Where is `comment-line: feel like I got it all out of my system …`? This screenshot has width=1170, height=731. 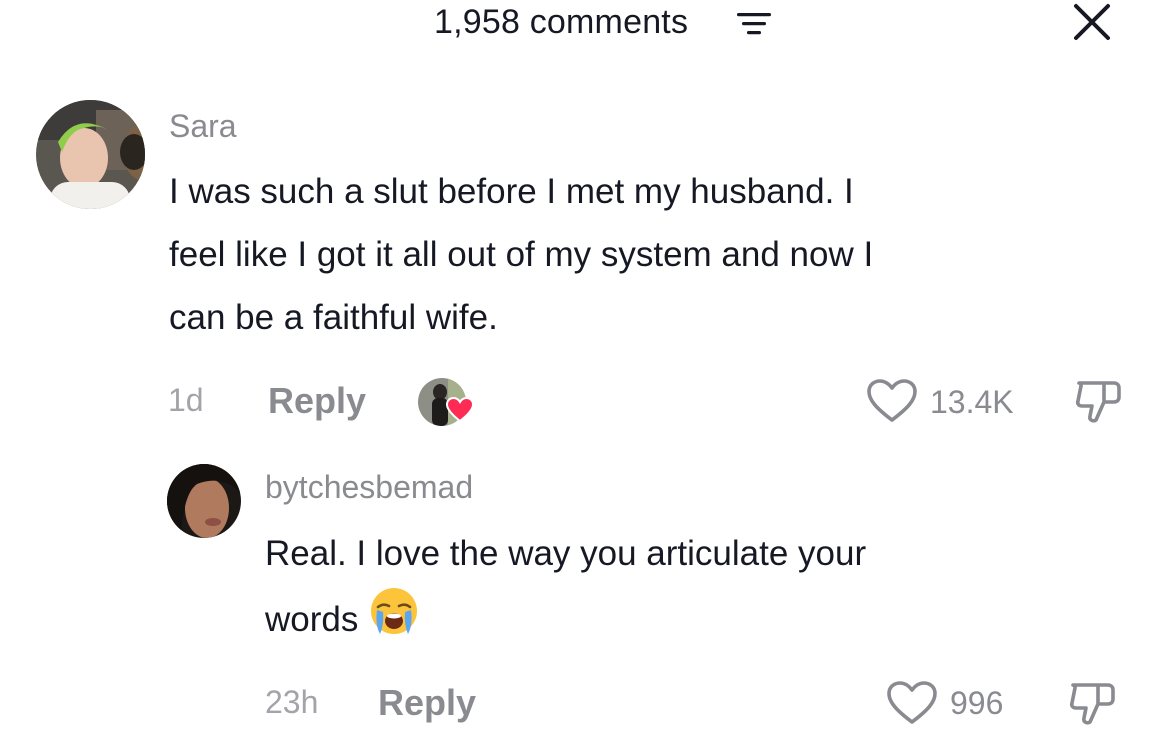
comment-line: feel like I got it all out of my system … is located at coordinates (521, 254).